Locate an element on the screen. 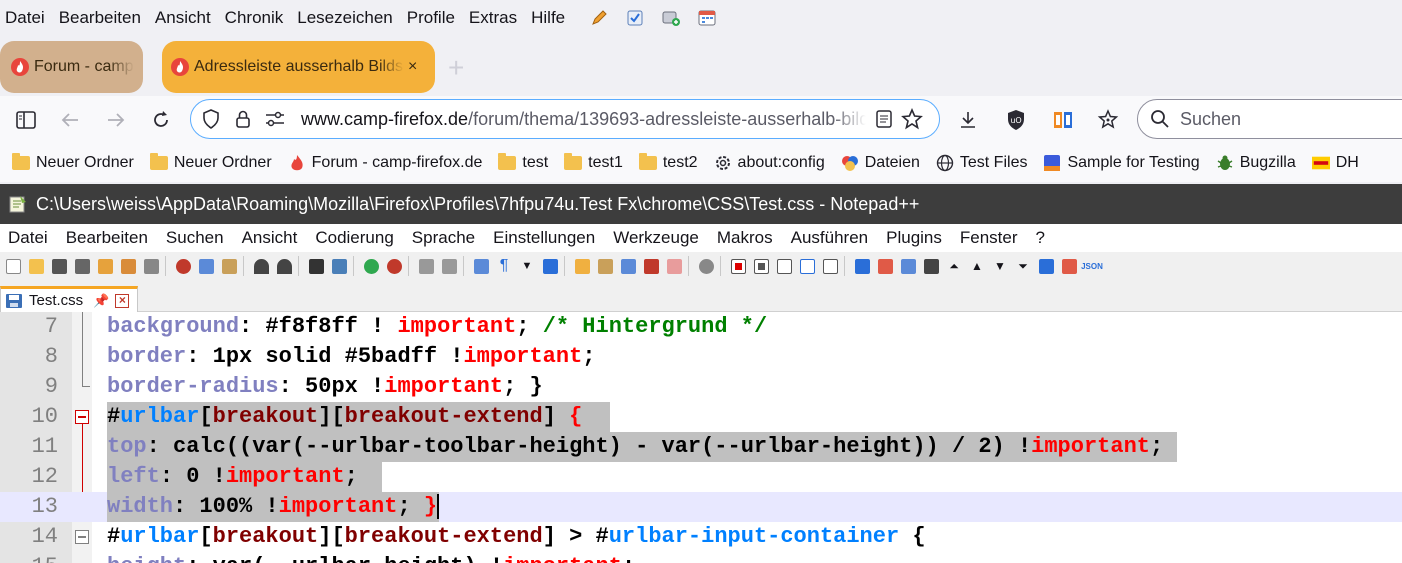  play-macro-icon is located at coordinates (784, 266).